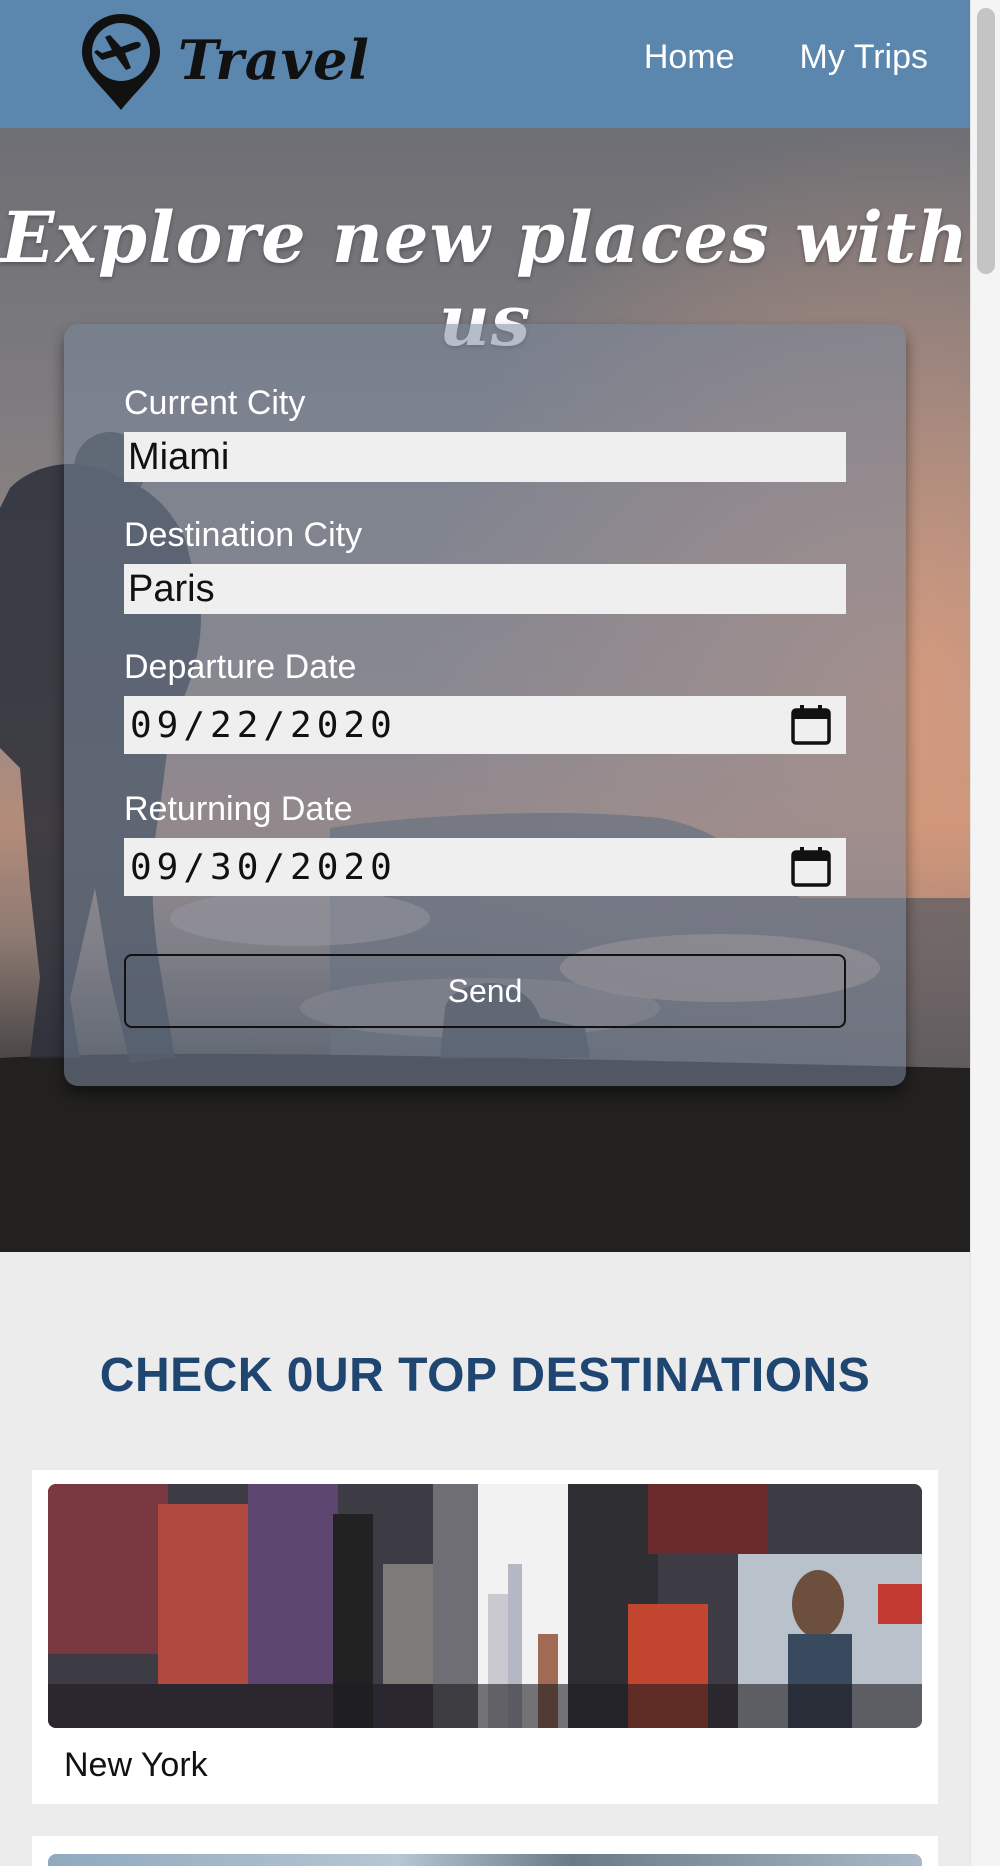 This screenshot has width=1000, height=1866. I want to click on current-city-label: Current City, so click(215, 403).